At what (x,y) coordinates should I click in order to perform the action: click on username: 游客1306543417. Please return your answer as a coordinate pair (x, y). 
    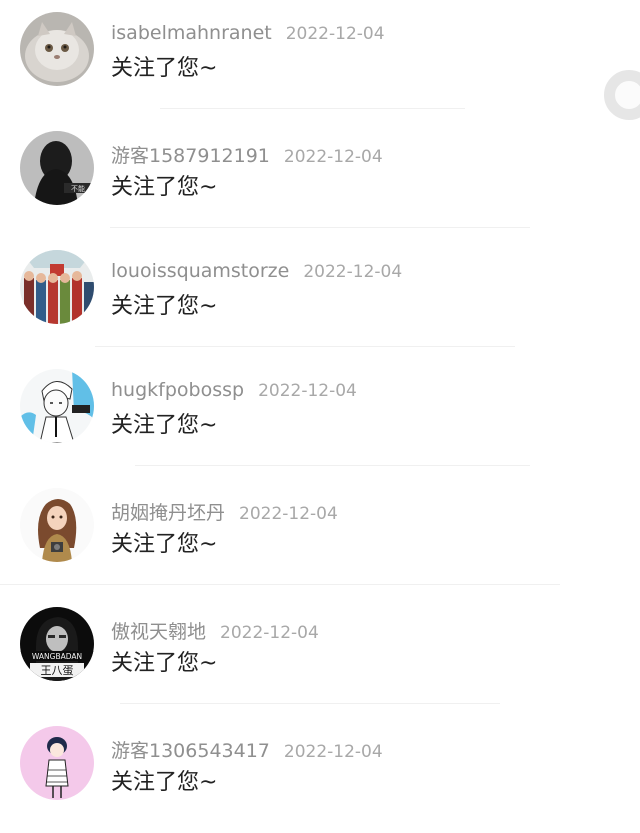
    Looking at the image, I should click on (190, 751).